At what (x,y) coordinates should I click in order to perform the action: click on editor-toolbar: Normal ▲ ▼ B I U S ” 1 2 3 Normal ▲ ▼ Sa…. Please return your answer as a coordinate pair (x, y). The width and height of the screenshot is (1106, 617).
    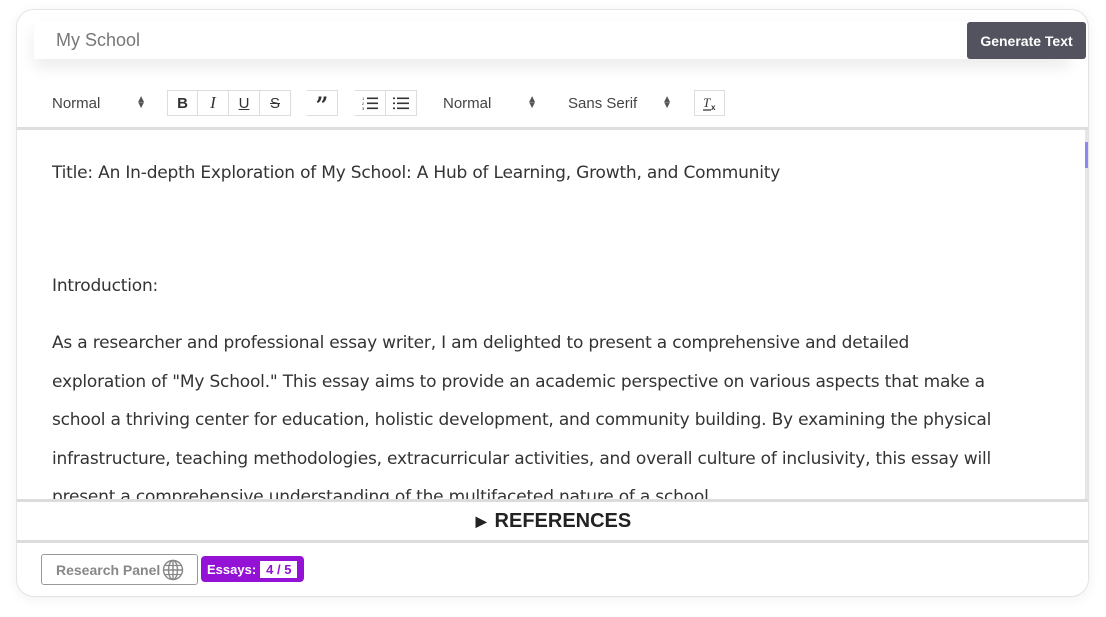
    Looking at the image, I should click on (552, 103).